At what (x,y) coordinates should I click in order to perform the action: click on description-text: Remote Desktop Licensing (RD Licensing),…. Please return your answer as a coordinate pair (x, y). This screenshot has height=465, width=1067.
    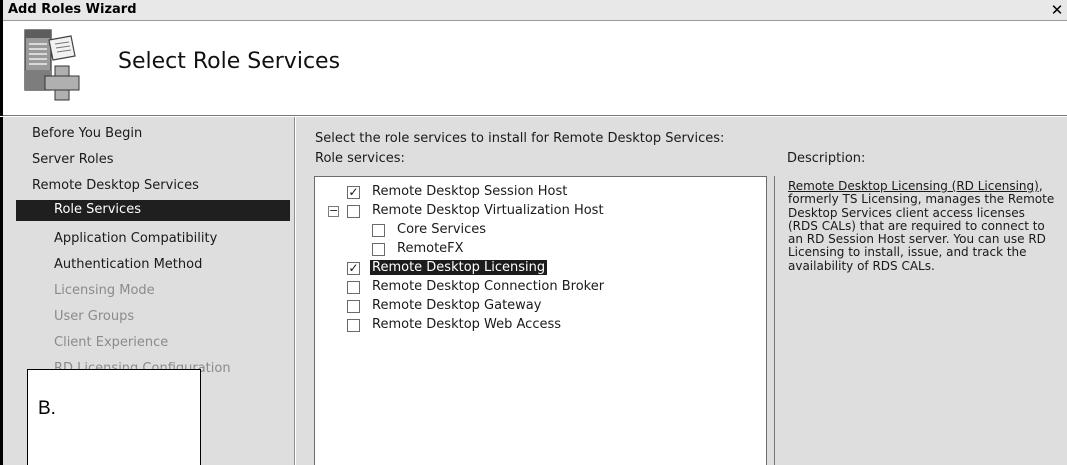
    Looking at the image, I should click on (923, 226).